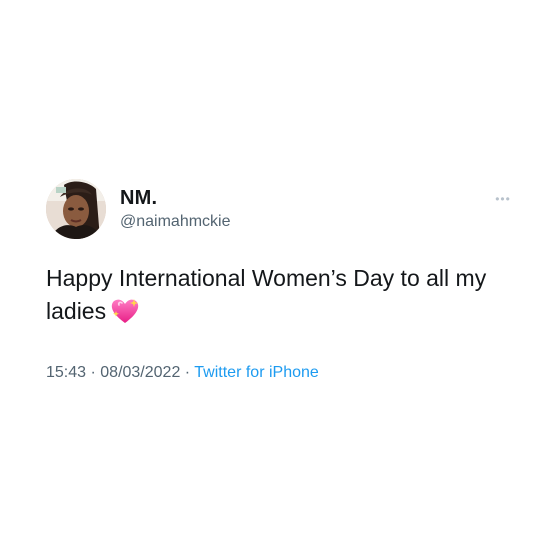 Image resolution: width=560 pixels, height=560 pixels. I want to click on avatar-photo-icon, so click(76, 209).